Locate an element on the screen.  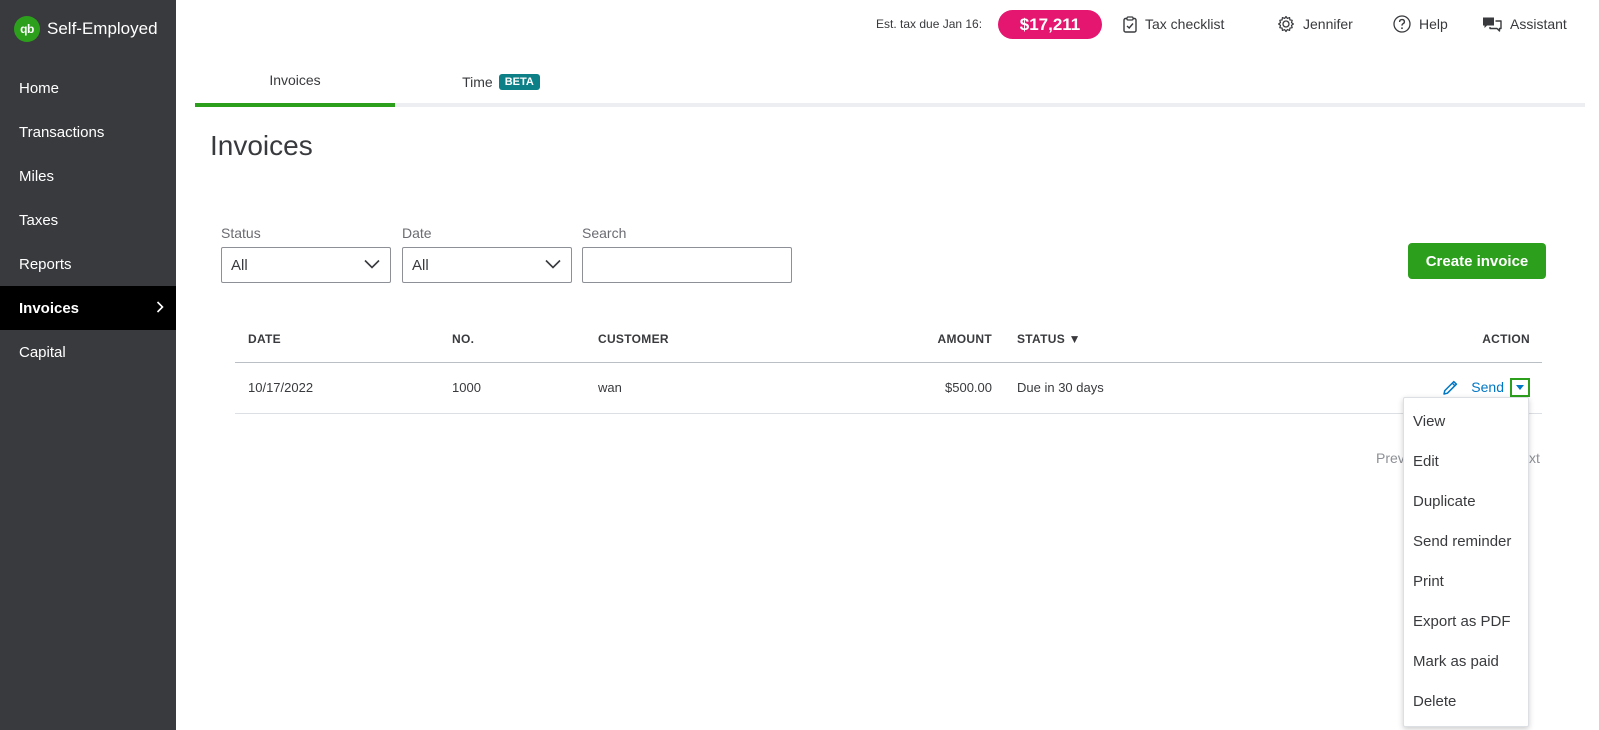
cell-amount: $500.00 is located at coordinates (968, 387).